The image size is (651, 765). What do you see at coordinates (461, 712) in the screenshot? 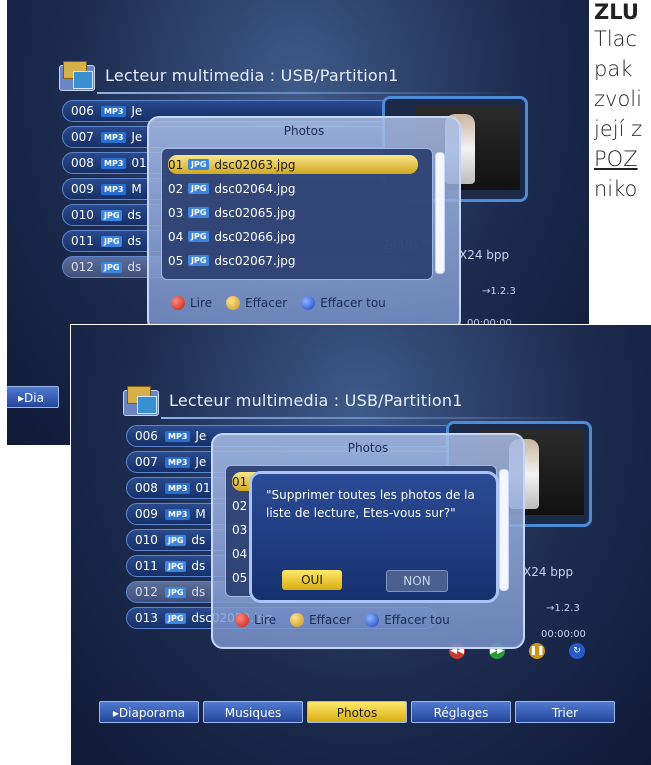
I see `reglages-button: Réglages` at bounding box center [461, 712].